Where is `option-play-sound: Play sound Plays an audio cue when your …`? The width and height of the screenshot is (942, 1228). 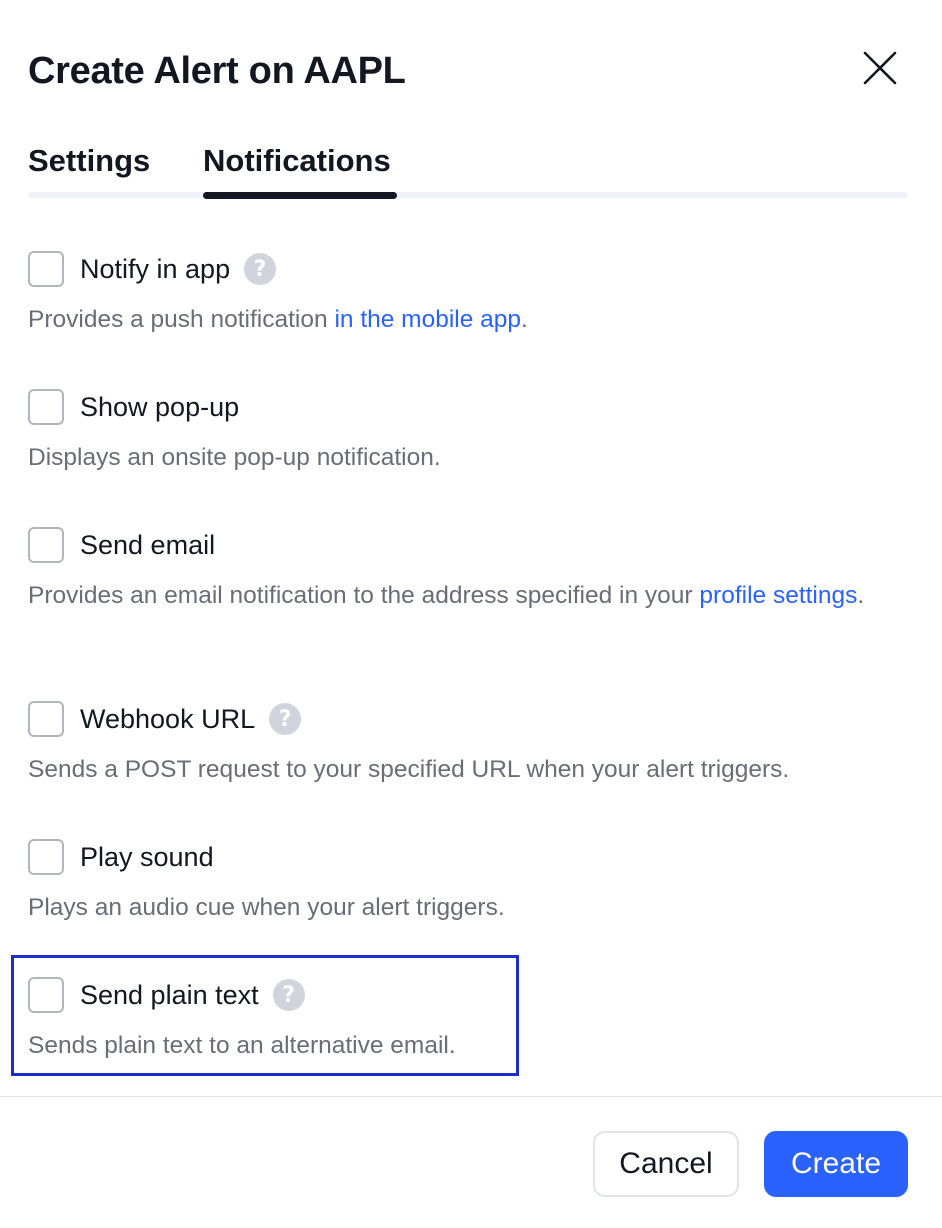
option-play-sound: Play sound Plays an audio cue when your … is located at coordinates (468, 881).